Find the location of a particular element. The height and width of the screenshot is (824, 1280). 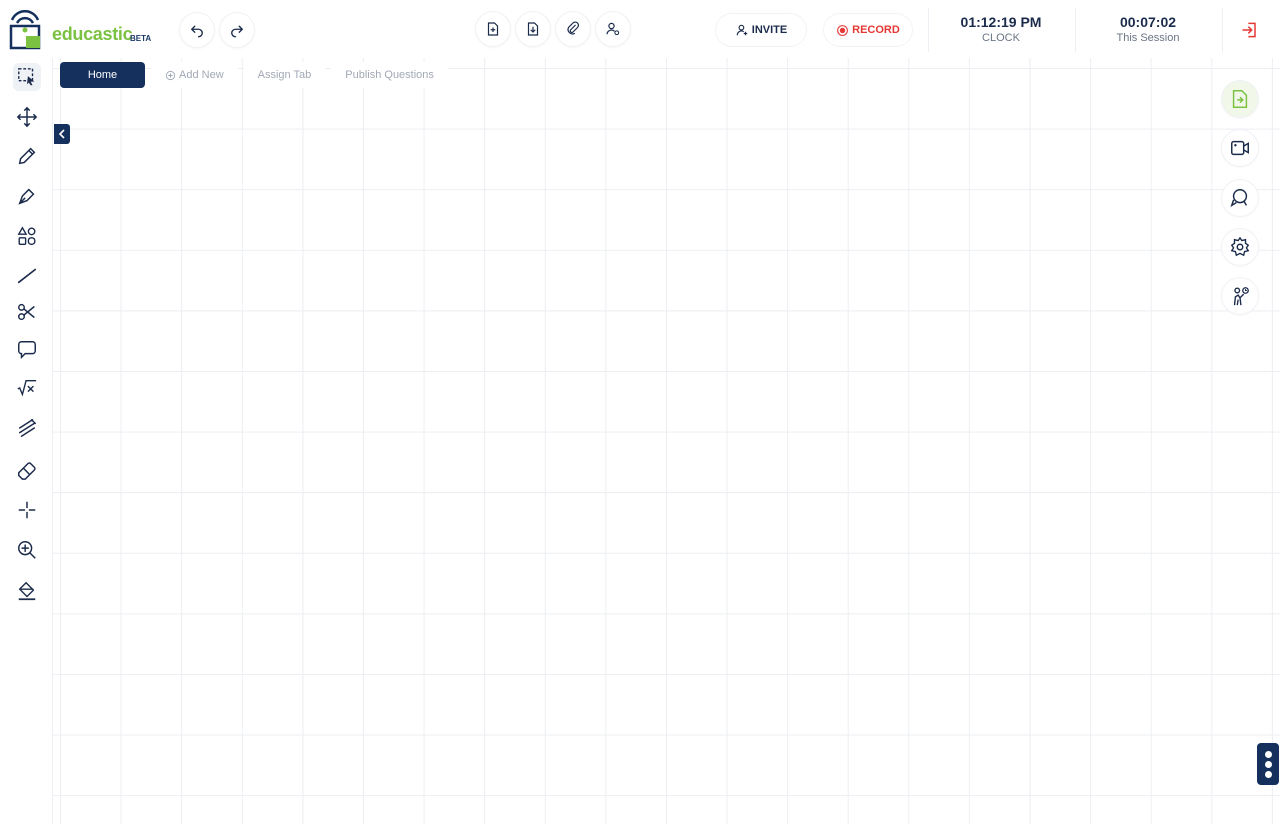

scissors-icon is located at coordinates (26, 312).